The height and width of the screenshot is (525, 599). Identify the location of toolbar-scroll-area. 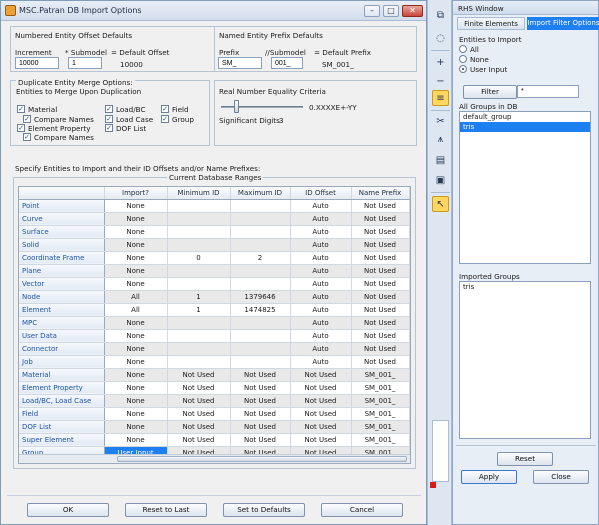
(440, 451).